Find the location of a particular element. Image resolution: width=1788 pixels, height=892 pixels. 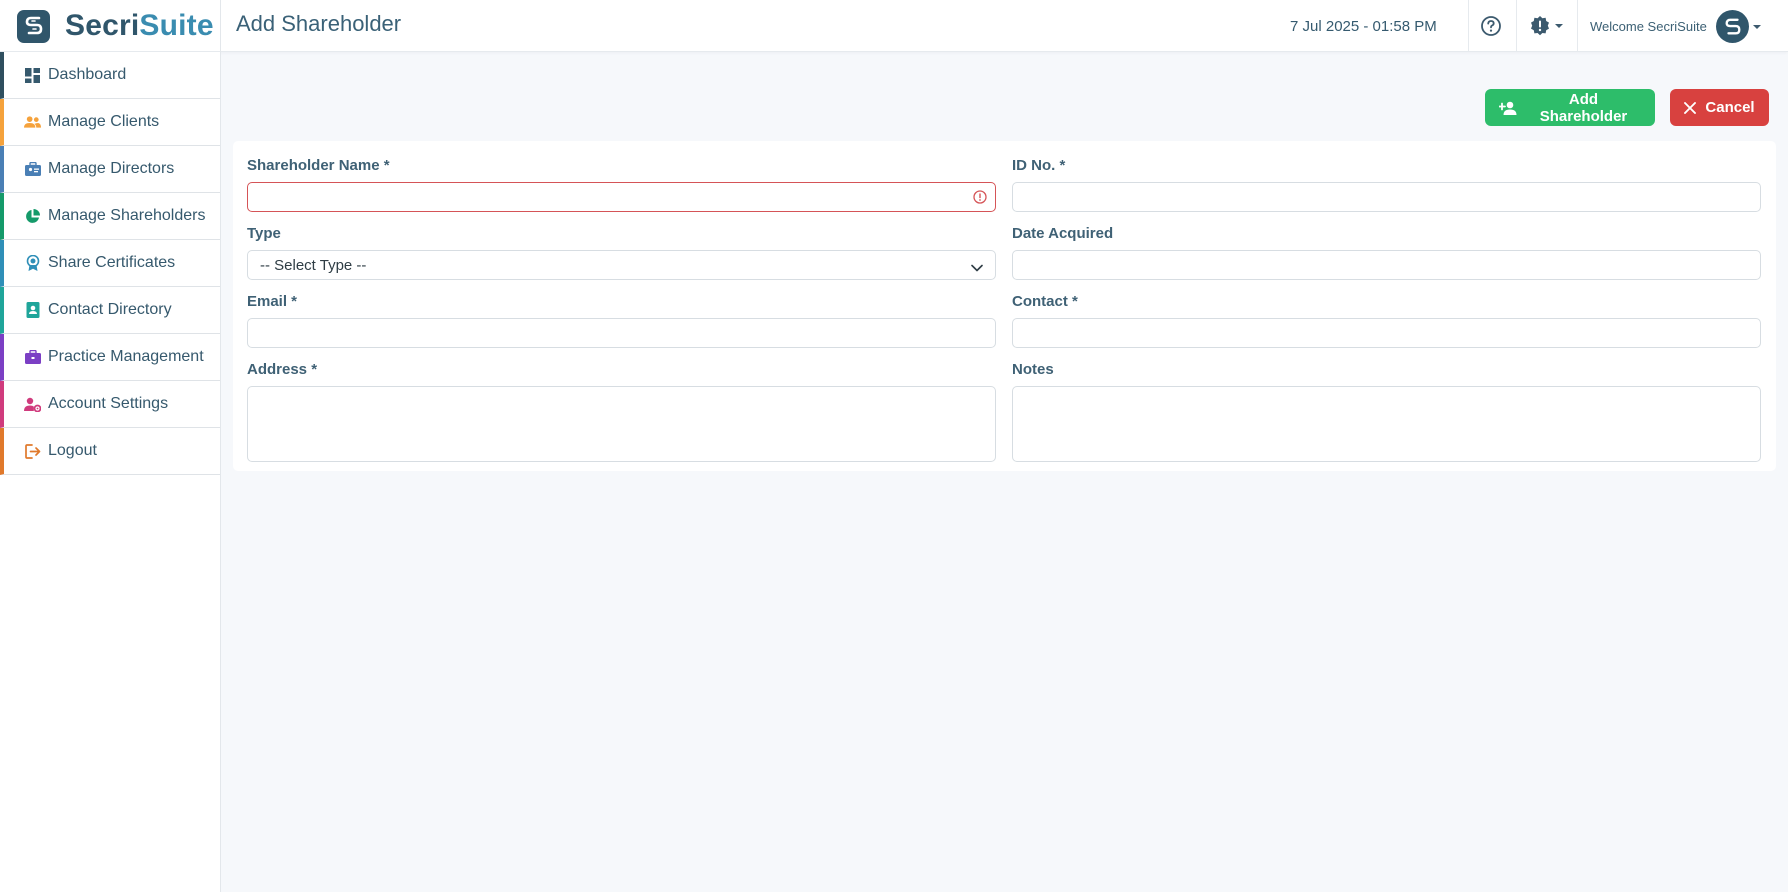

shareholder-name-label: Shareholder Name * is located at coordinates (318, 165).